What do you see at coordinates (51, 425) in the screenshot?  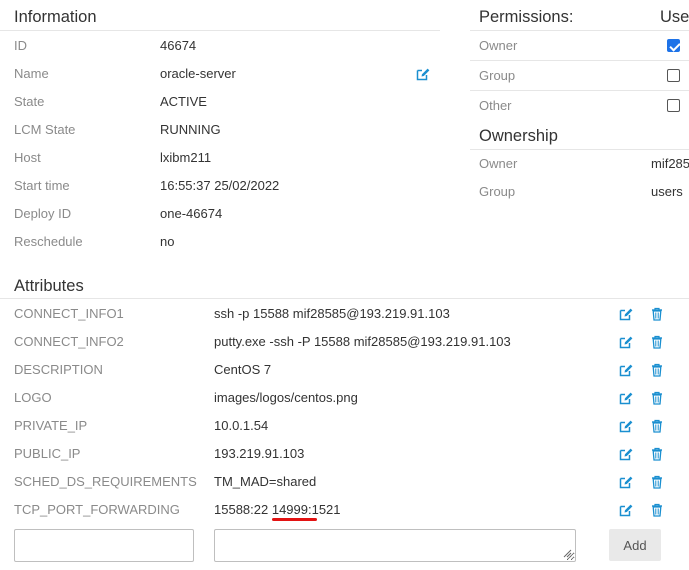 I see `attribute-key: PRIVATE_IP` at bounding box center [51, 425].